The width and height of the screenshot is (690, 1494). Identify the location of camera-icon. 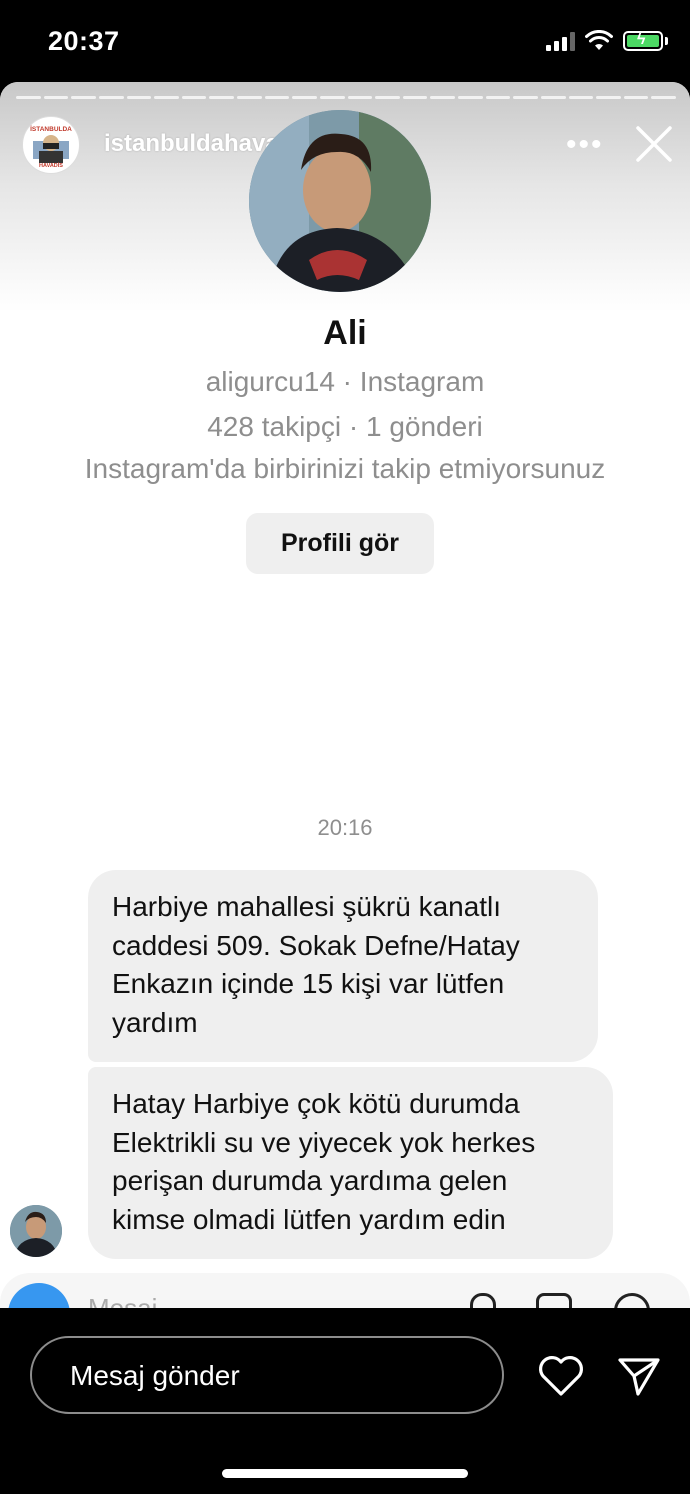
(39, 1295).